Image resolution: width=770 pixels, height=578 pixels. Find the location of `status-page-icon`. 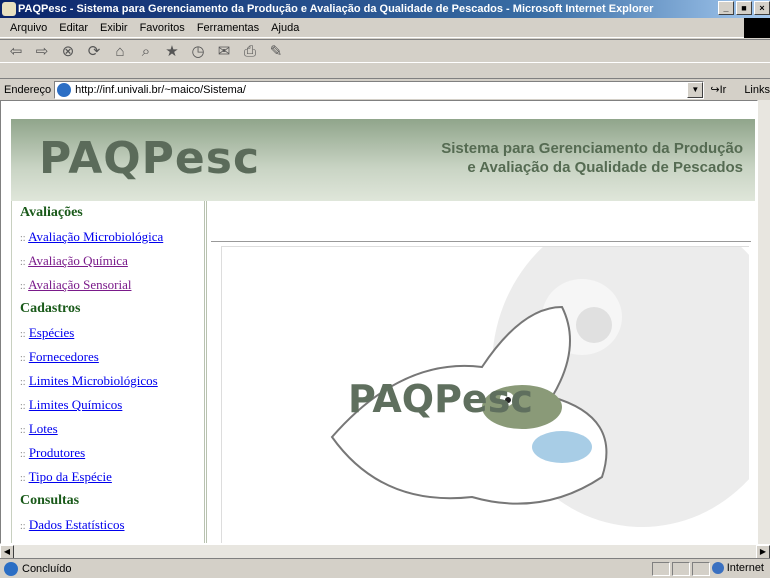

status-page-icon is located at coordinates (11, 568).